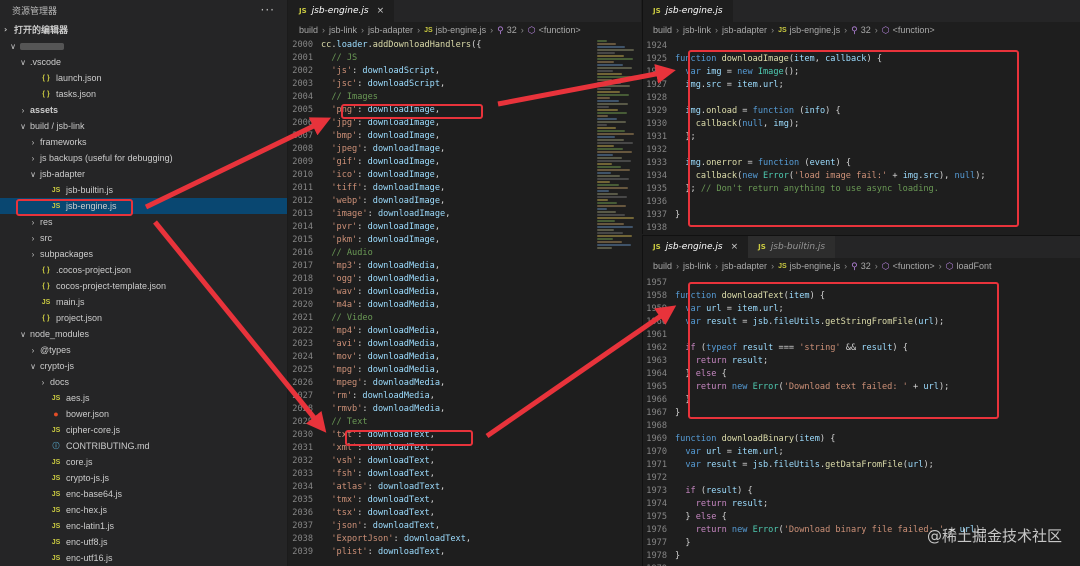 Image resolution: width=1080 pixels, height=566 pixels. Describe the element at coordinates (302, 317) in the screenshot. I see `line-number: 2021` at that location.